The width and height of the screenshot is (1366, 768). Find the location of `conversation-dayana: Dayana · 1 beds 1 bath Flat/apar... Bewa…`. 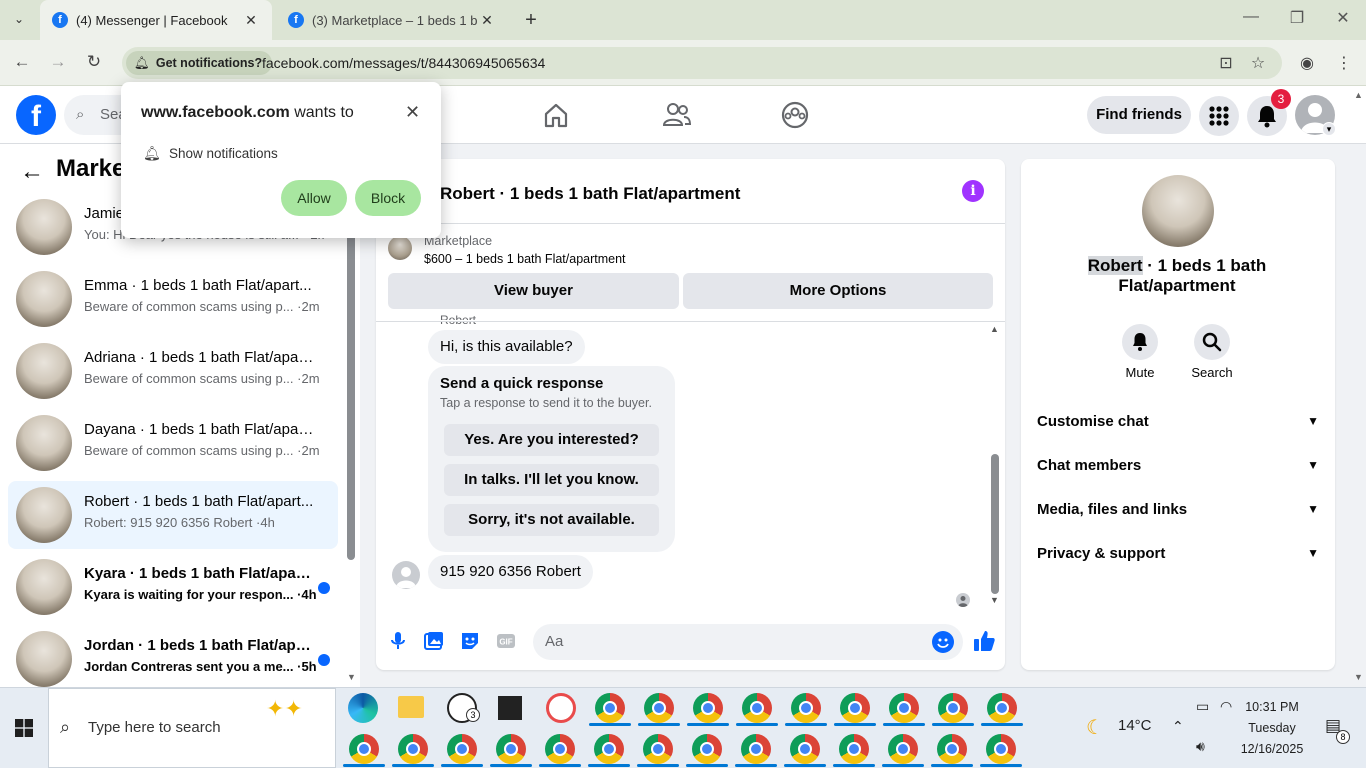

conversation-dayana: Dayana · 1 beds 1 bath Flat/apar... Bewa… is located at coordinates (173, 443).